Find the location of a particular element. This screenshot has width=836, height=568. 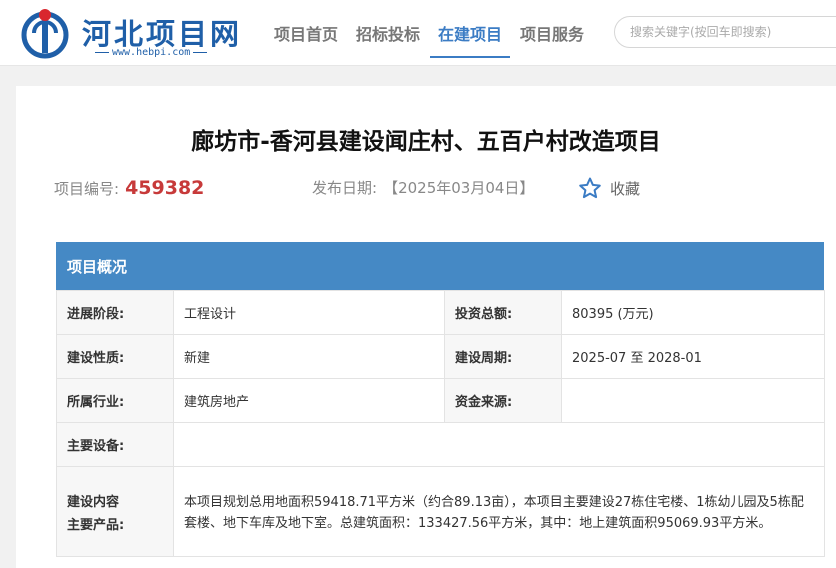

page-title: 廊坊市-香河县建设闻庄村、五百户村改造项目 is located at coordinates (426, 142).